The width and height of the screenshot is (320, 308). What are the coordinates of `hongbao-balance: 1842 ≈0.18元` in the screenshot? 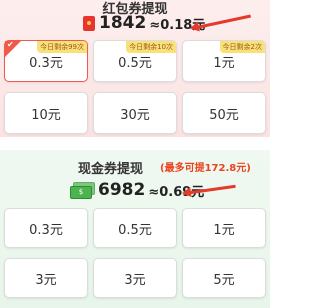 It's located at (144, 23).